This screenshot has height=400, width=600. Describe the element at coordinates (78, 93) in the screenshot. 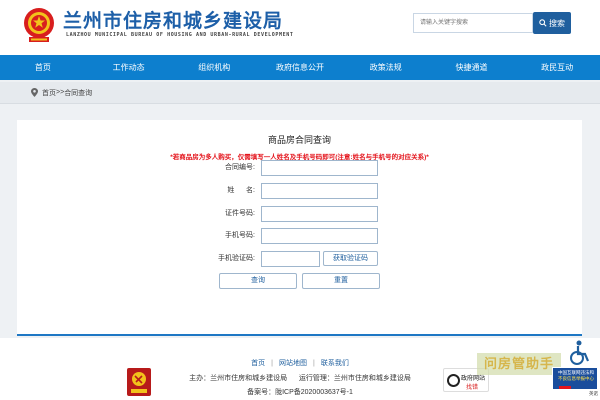

I see `breadcrumb-current: 合同查询` at that location.